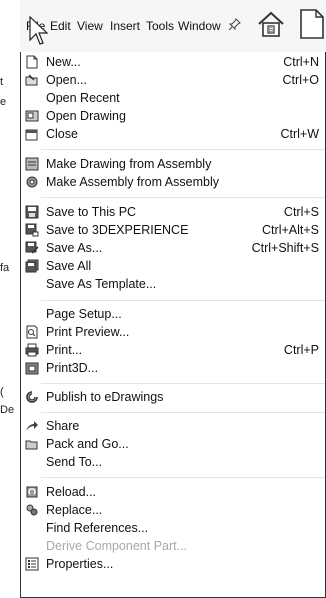 Image resolution: width=326 pixels, height=598 pixels. What do you see at coordinates (91, 212) in the screenshot?
I see `menu-item-label: Save to This PC` at bounding box center [91, 212].